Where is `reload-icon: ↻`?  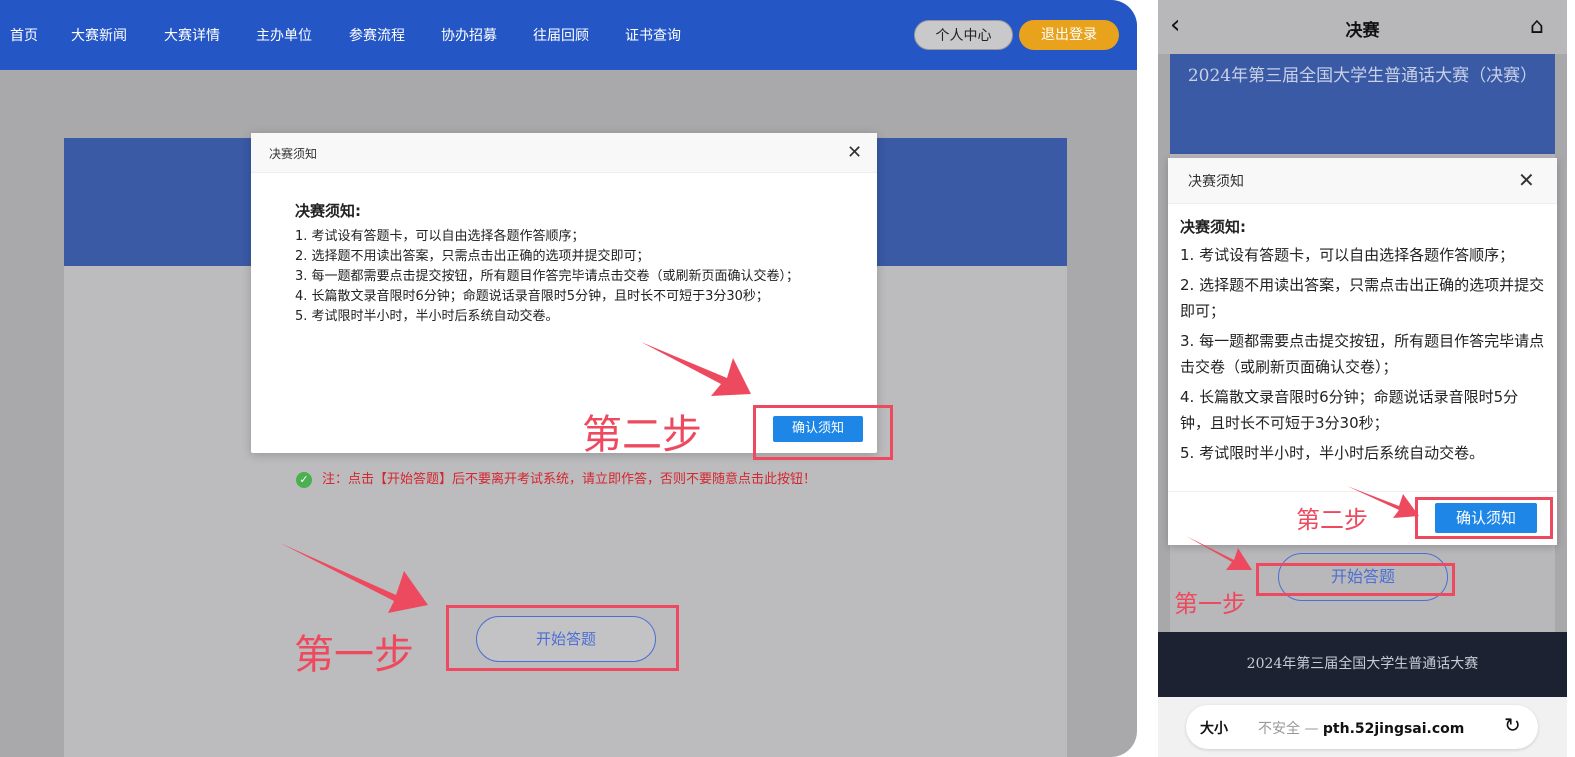
reload-icon: ↻ is located at coordinates (1512, 725).